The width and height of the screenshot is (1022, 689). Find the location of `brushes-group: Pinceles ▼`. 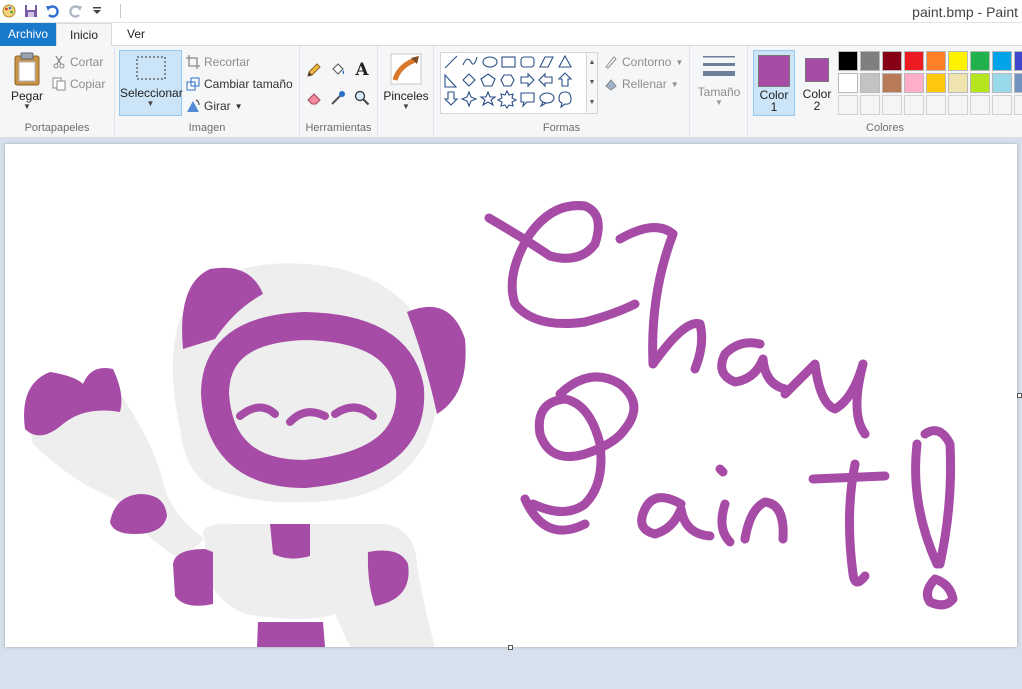

brushes-group: Pinceles ▼ is located at coordinates (406, 92).